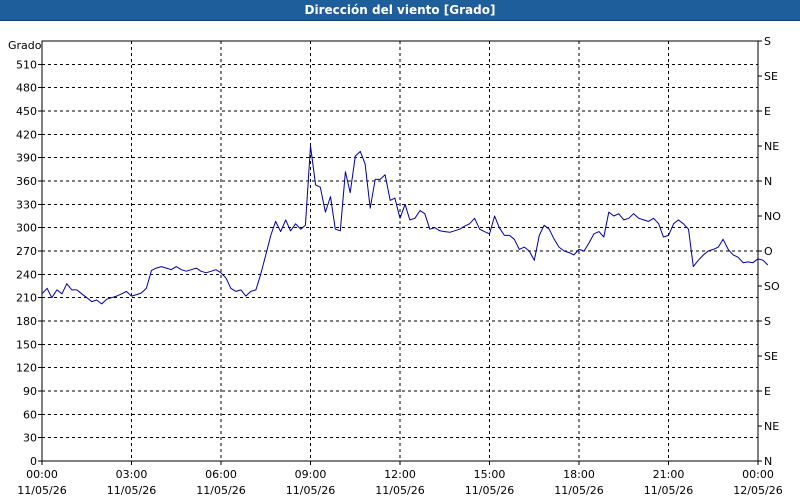  I want to click on y-tick-label: 210, so click(26, 298).